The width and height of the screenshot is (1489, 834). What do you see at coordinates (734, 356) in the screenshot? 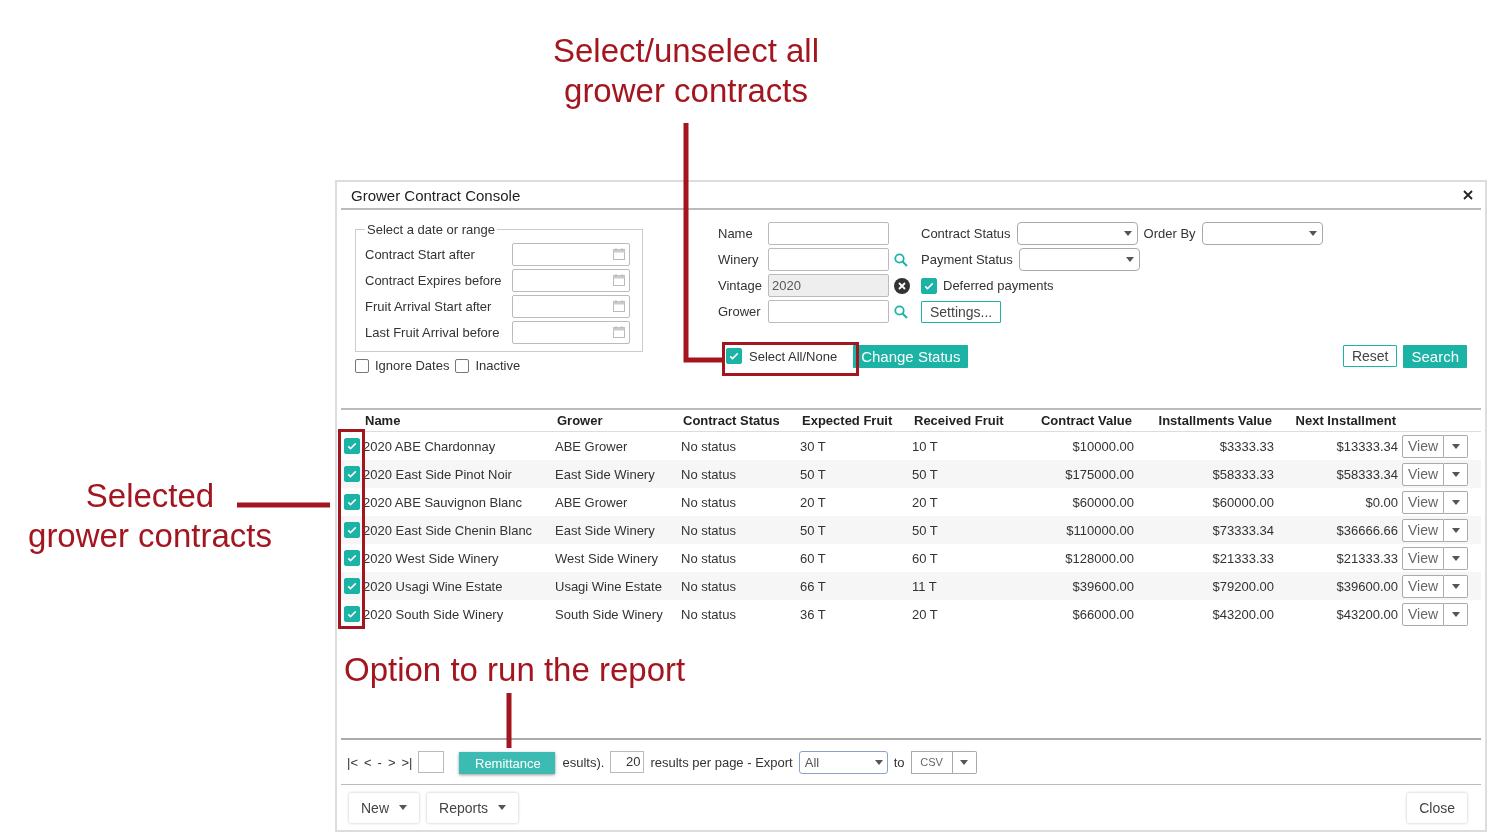
I see `select-all-checkbox` at bounding box center [734, 356].